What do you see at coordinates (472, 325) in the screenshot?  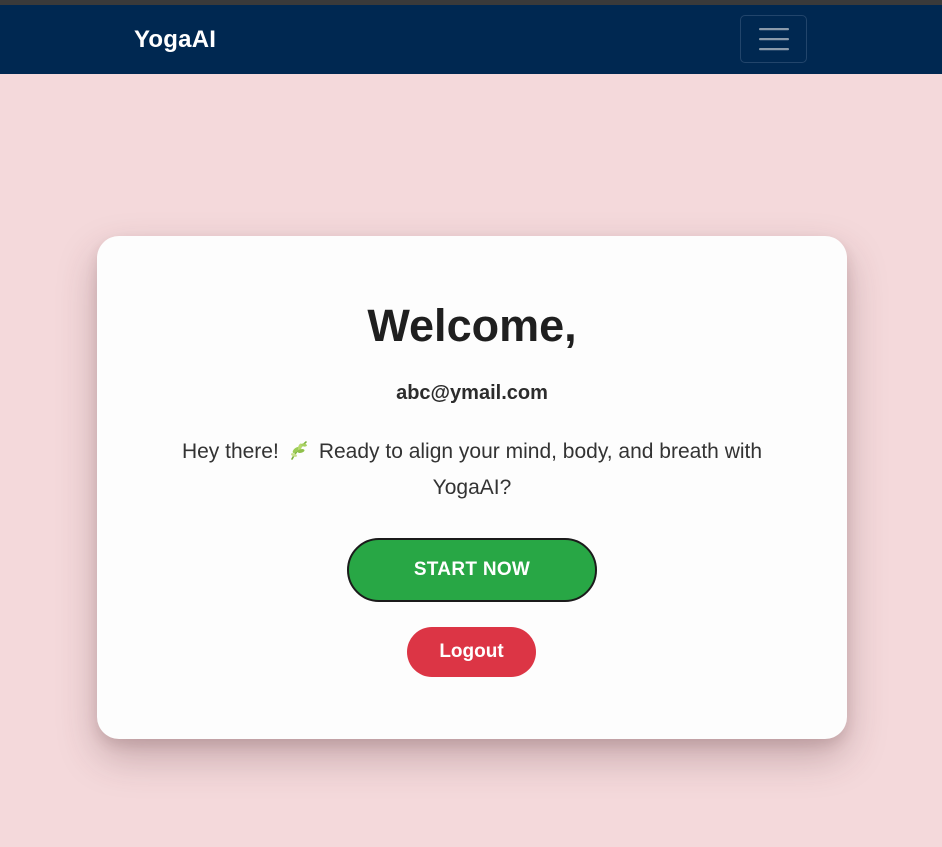 I see `welcome-heading: Welcome,` at bounding box center [472, 325].